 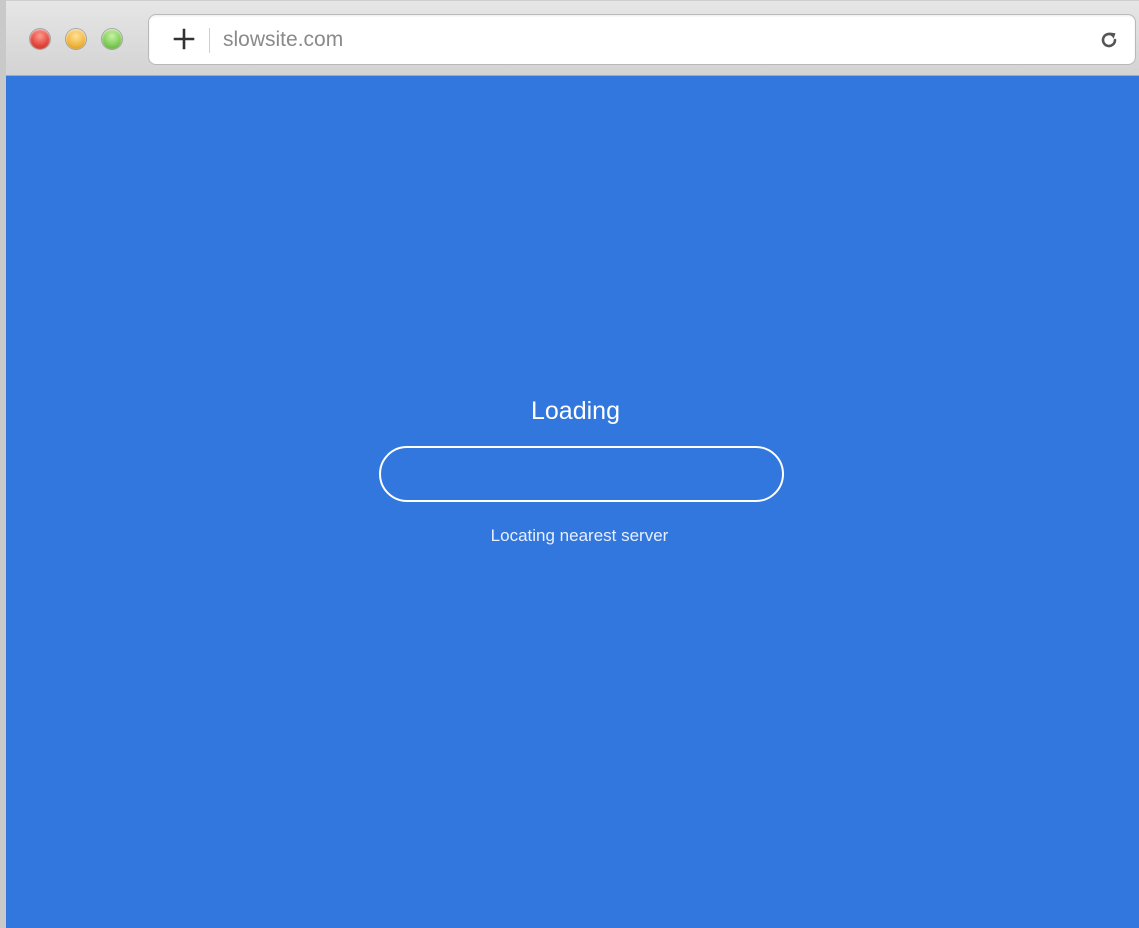 I want to click on progress-bar, so click(x=581, y=474).